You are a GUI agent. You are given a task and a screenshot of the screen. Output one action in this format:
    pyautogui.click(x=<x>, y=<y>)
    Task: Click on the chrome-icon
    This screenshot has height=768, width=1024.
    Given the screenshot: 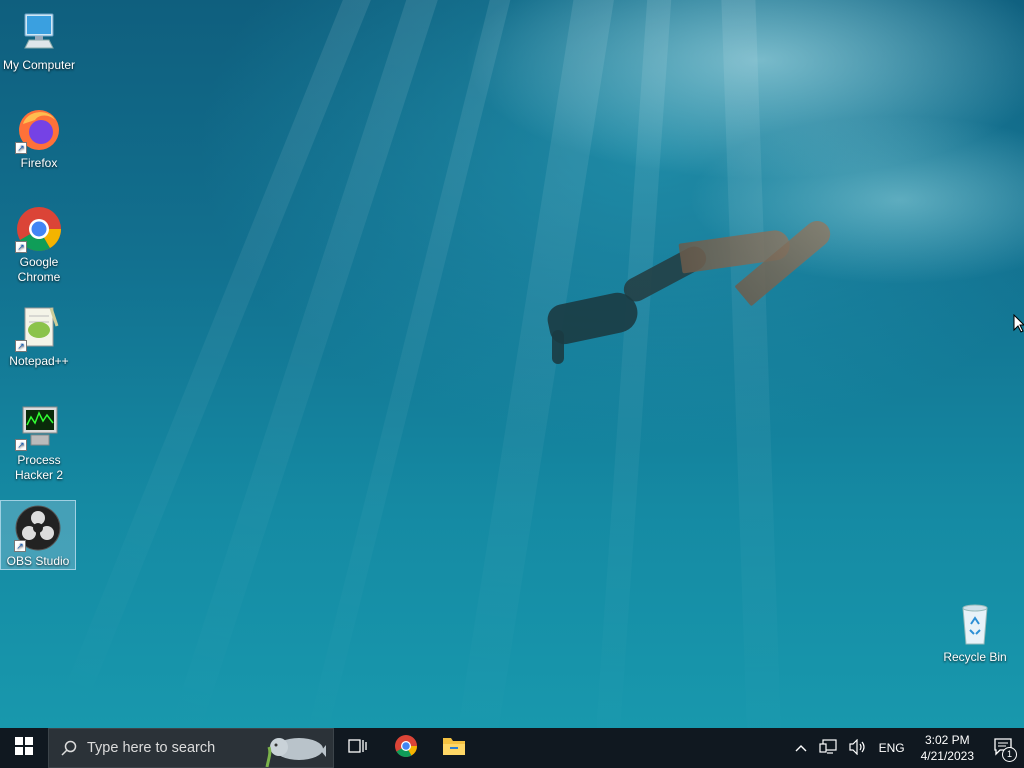 What is the action you would take?
    pyautogui.click(x=406, y=748)
    